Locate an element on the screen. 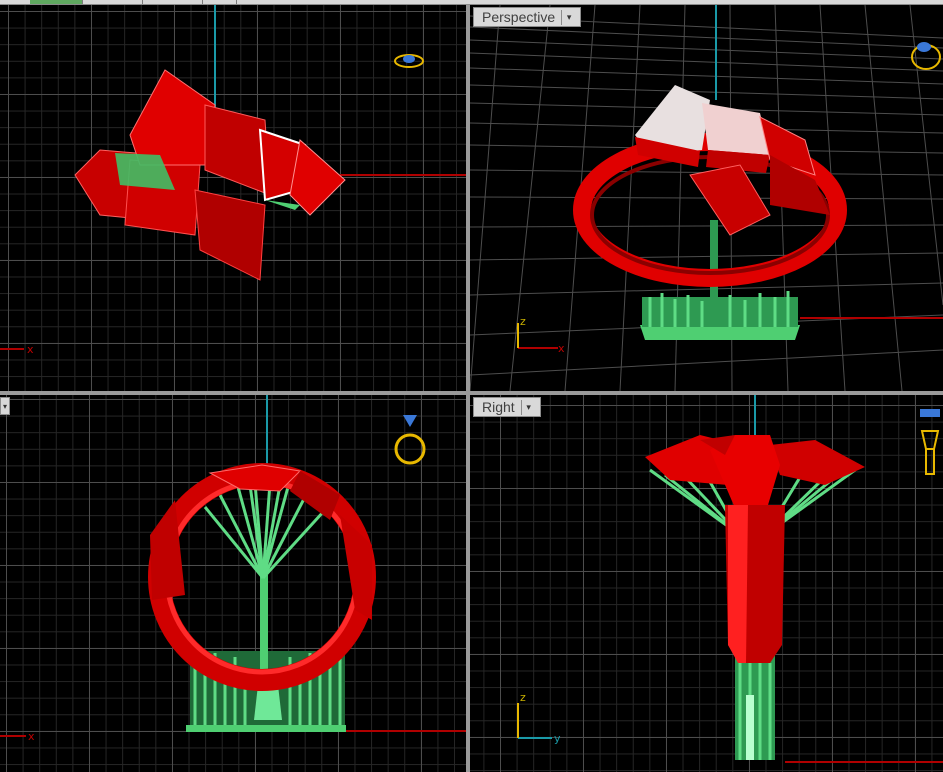 This screenshot has width=943, height=772. viewport-title-perspective: Perspective ▾ is located at coordinates (527, 17).